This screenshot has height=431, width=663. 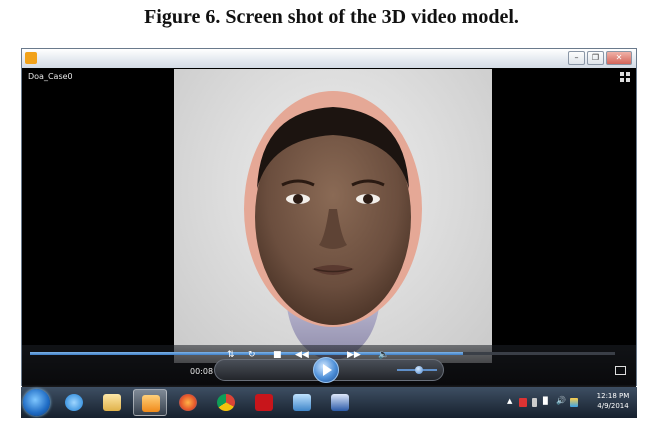 What do you see at coordinates (419, 370) in the screenshot?
I see `volume-knob` at bounding box center [419, 370].